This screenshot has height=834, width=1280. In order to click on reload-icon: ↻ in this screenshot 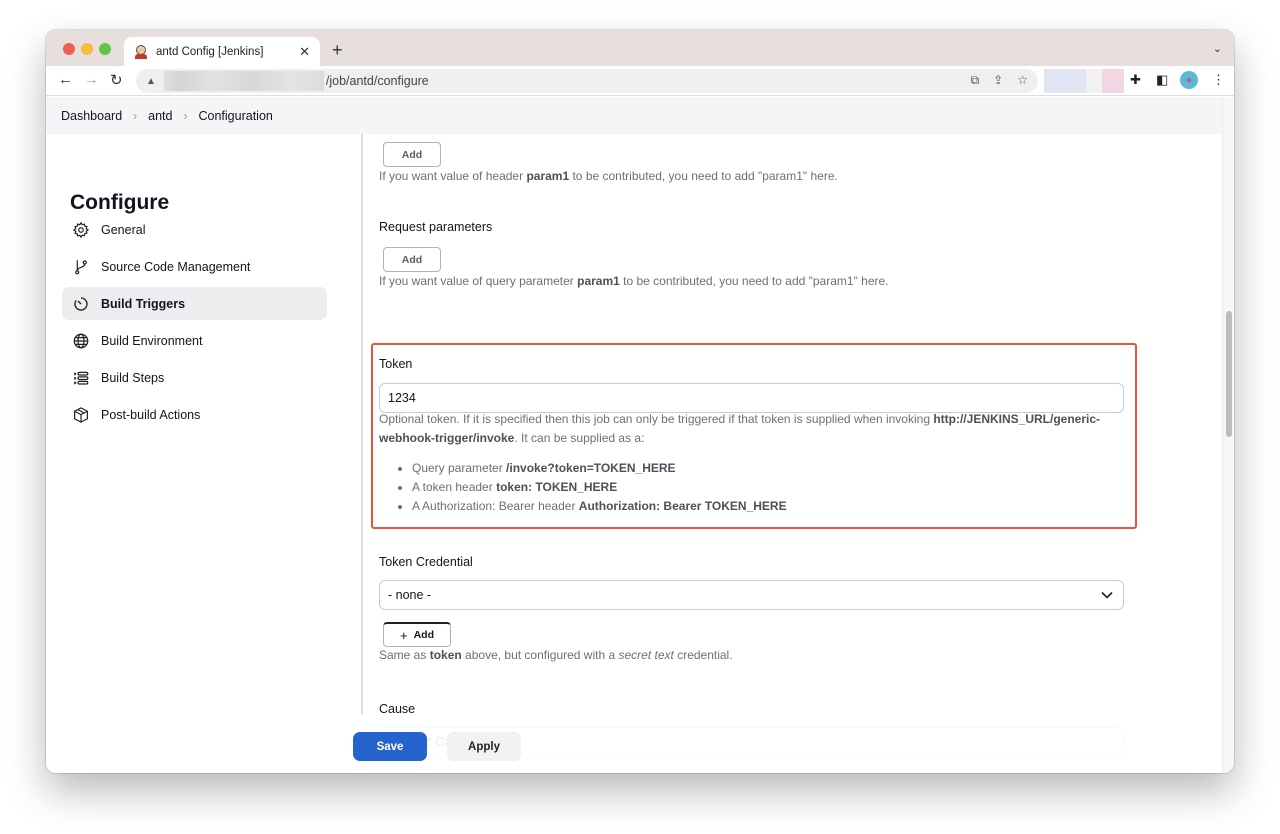, I will do `click(116, 80)`.